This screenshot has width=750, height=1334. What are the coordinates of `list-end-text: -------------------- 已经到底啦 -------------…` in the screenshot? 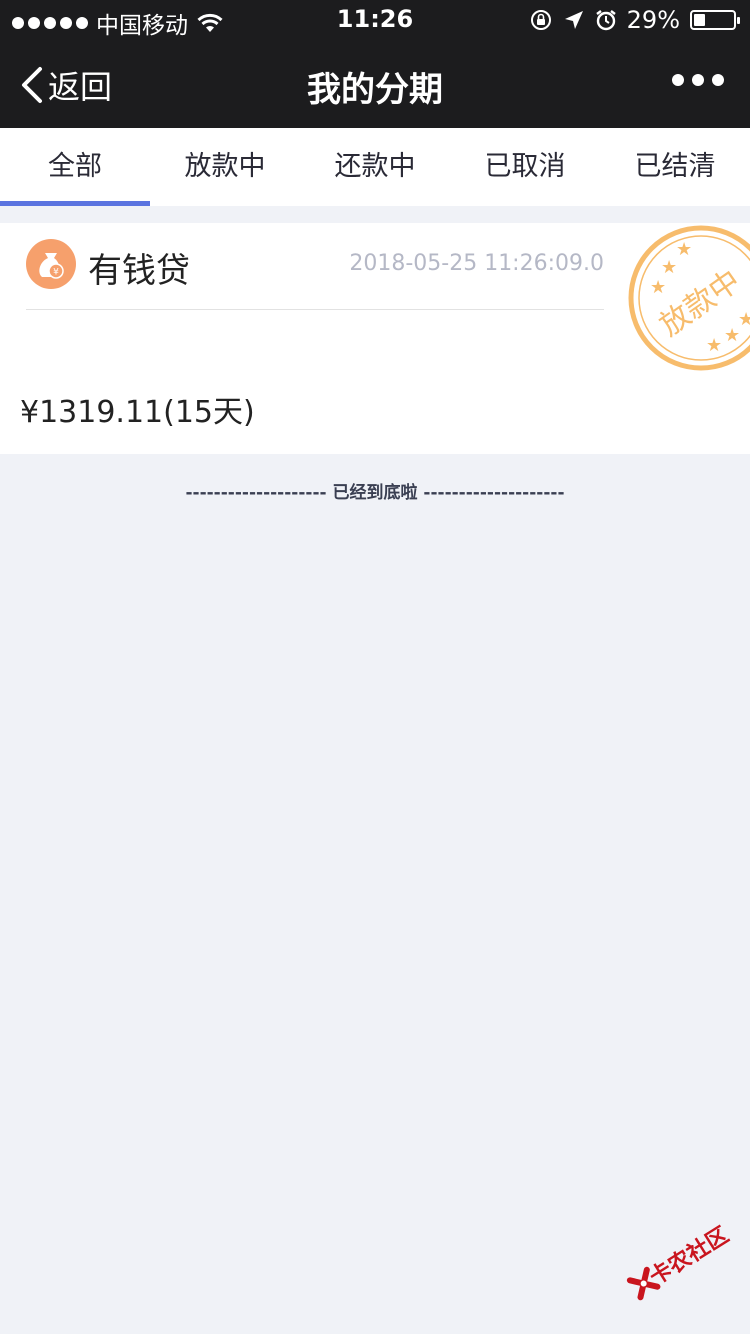 It's located at (375, 493).